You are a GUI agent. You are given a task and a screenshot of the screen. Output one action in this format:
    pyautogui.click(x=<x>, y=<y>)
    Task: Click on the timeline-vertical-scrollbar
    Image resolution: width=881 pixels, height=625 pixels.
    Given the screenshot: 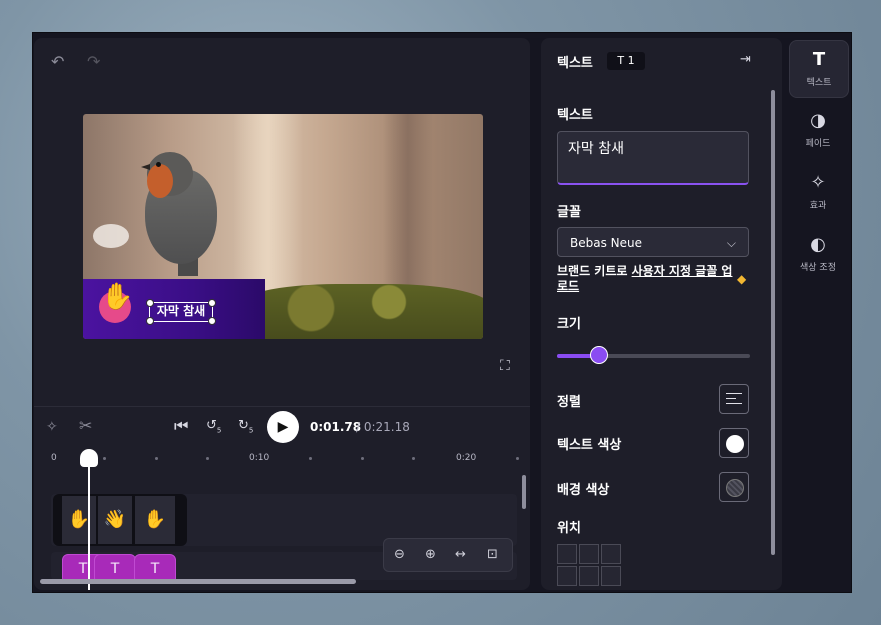 What is the action you would take?
    pyautogui.click(x=524, y=492)
    